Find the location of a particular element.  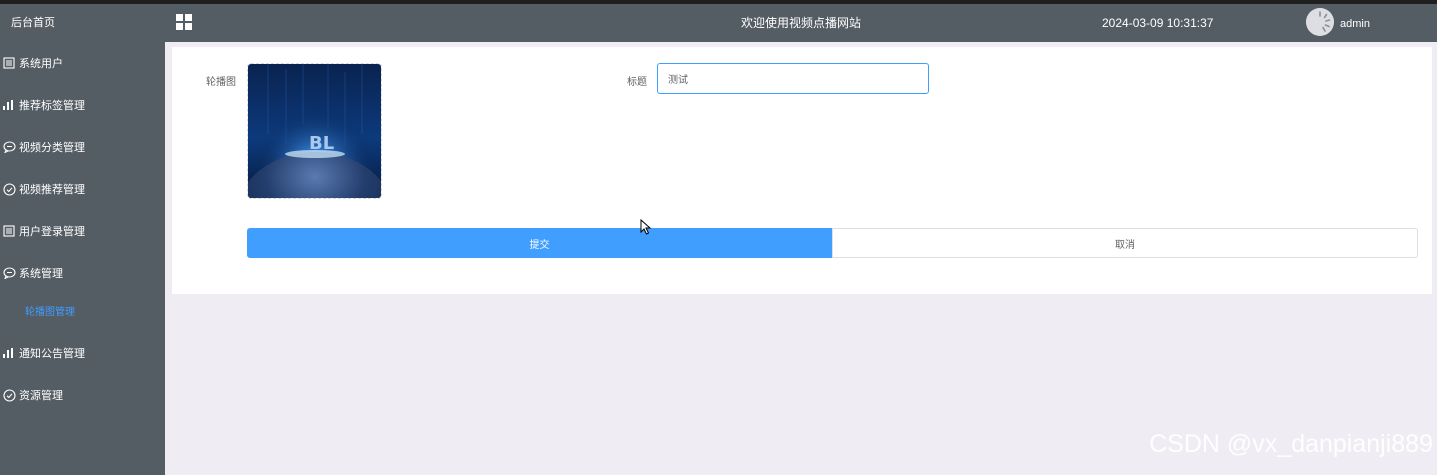

sidebar-item-notices: 通知公告管理 is located at coordinates (82, 353).